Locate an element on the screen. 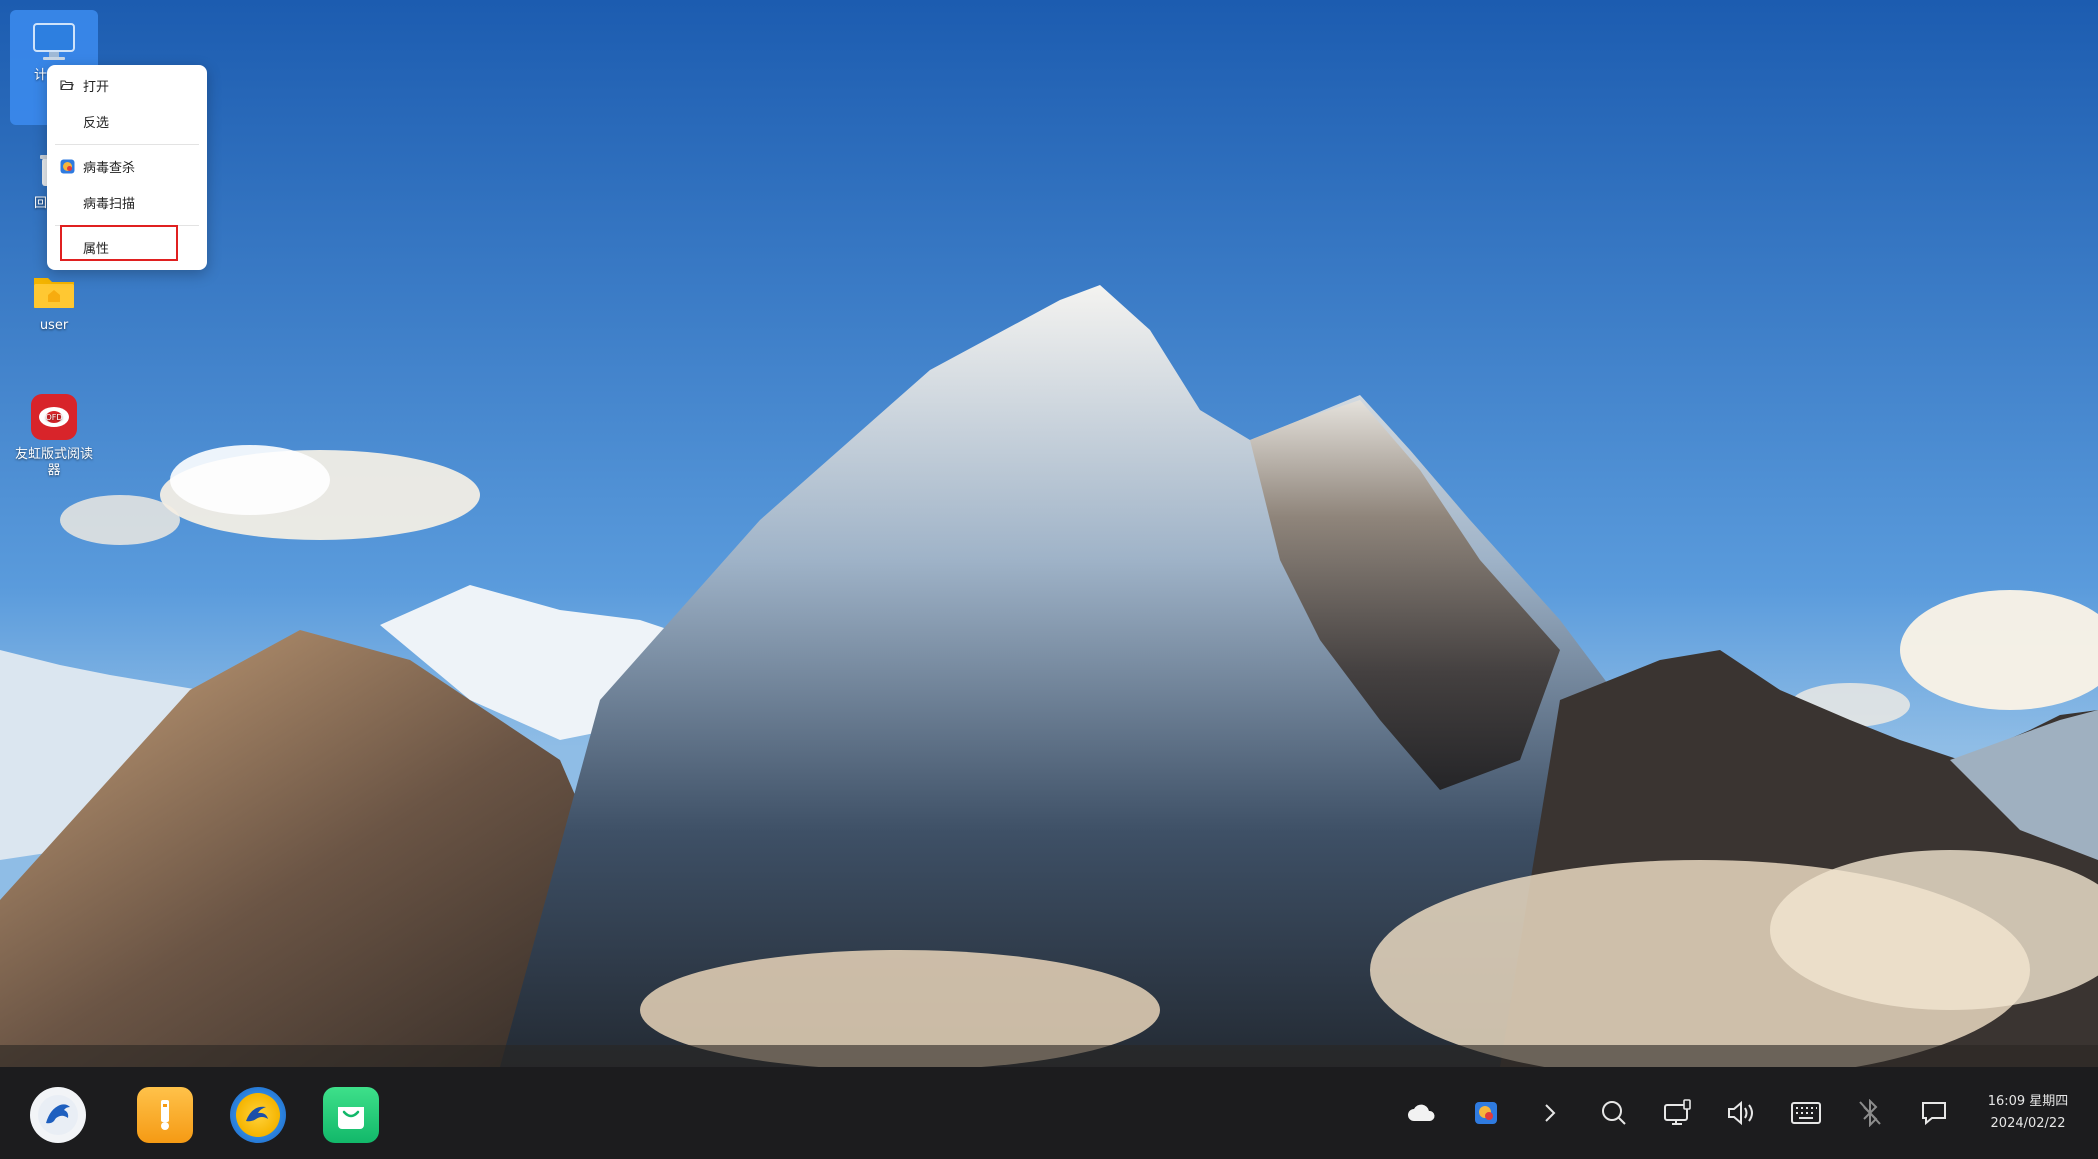  security-center-icon is located at coordinates (1486, 1113).